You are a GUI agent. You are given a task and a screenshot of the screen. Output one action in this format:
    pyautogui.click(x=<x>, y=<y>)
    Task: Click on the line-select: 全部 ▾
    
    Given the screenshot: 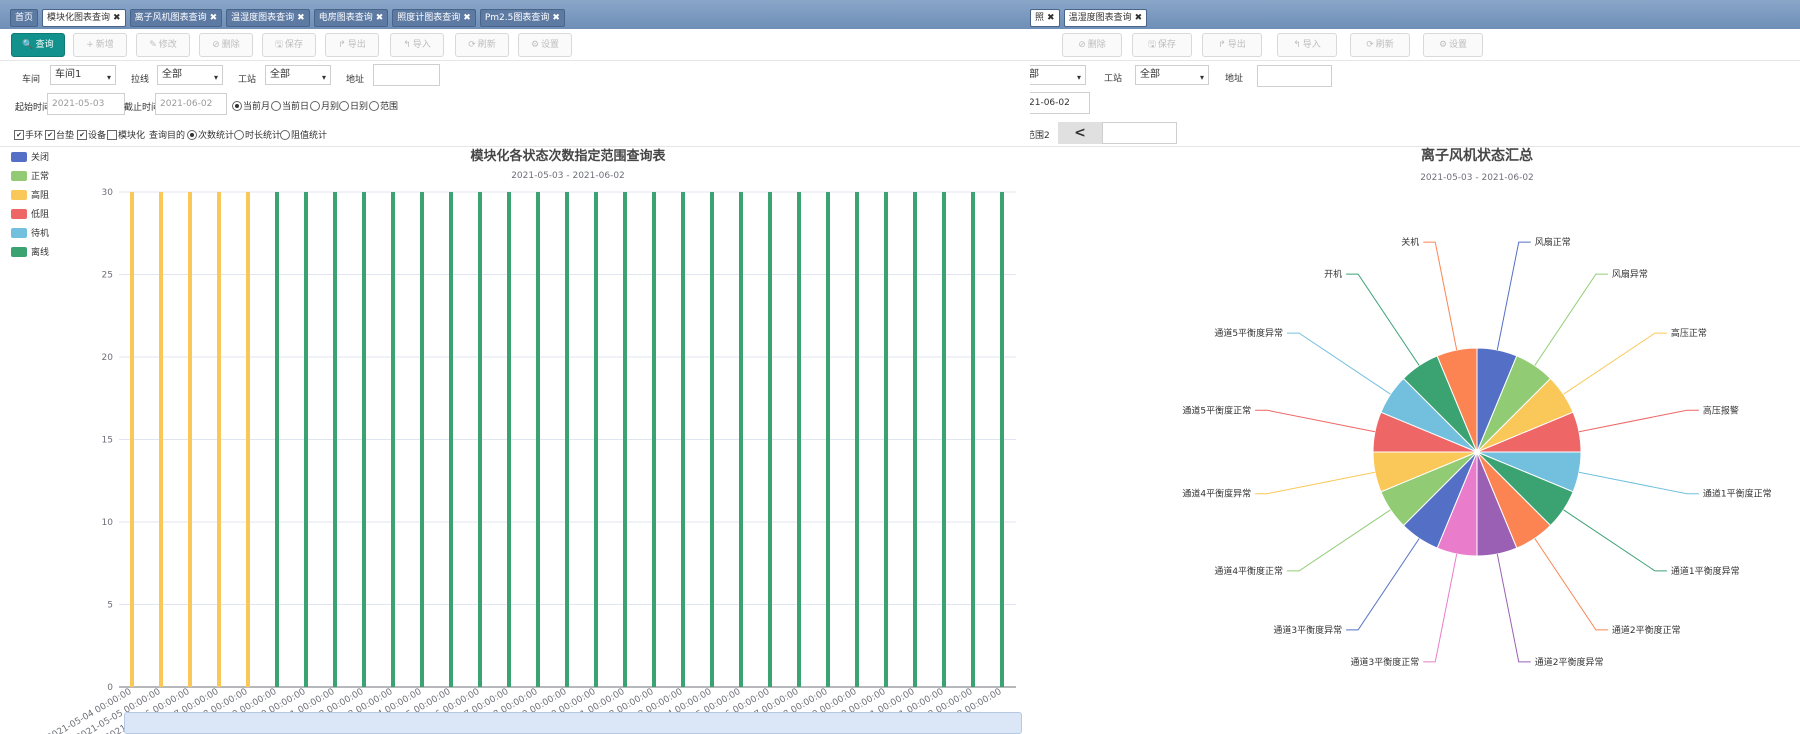 What is the action you would take?
    pyautogui.click(x=190, y=75)
    